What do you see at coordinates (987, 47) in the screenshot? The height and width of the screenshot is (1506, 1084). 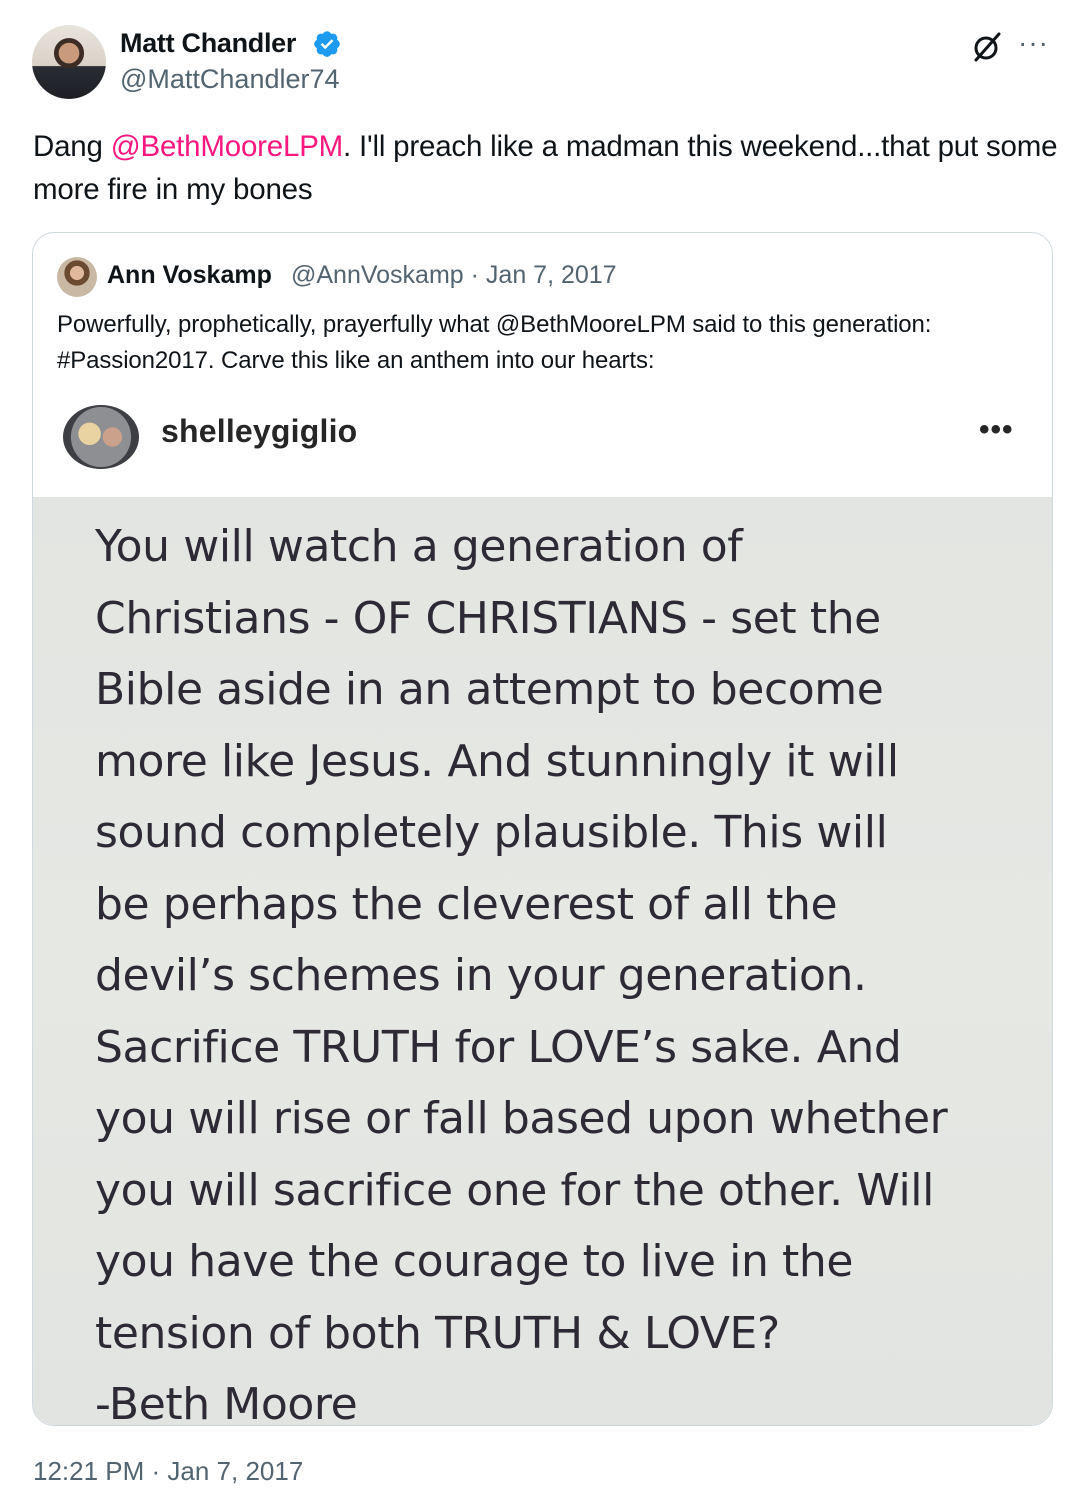 I see `grok-icon` at bounding box center [987, 47].